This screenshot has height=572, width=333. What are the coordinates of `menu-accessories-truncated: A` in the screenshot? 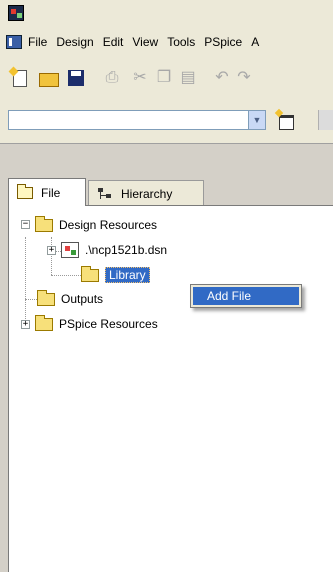 It's located at (255, 42).